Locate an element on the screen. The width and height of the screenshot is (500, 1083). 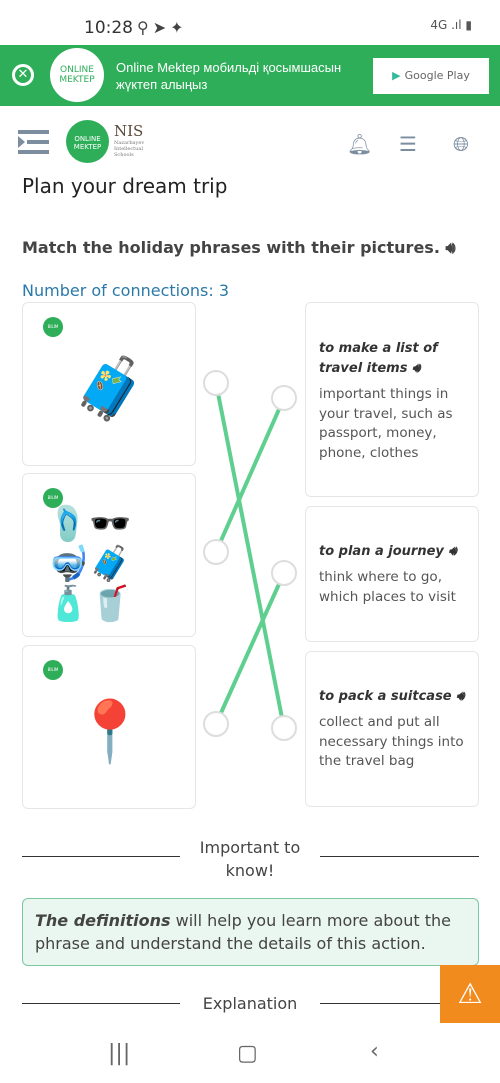
explanation-heading: Explanation is located at coordinates (250, 1003).